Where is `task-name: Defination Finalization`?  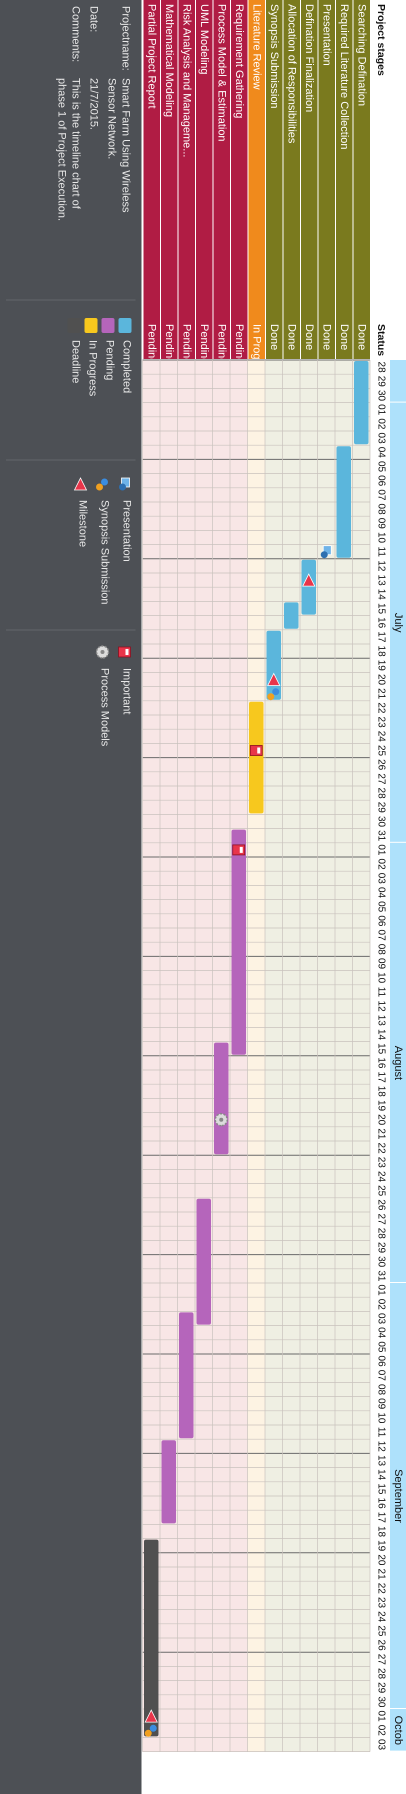
task-name: Defination Finalization is located at coordinates (309, 58).